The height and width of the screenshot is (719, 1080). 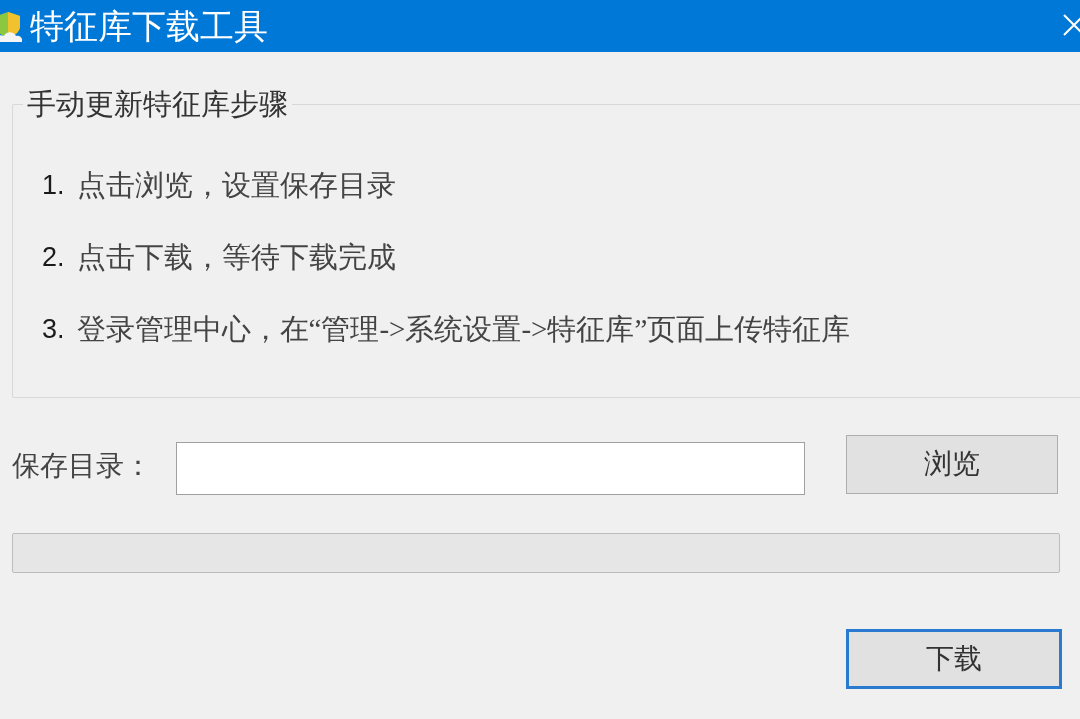 I want to click on shield-cloud-icon, so click(x=11, y=27).